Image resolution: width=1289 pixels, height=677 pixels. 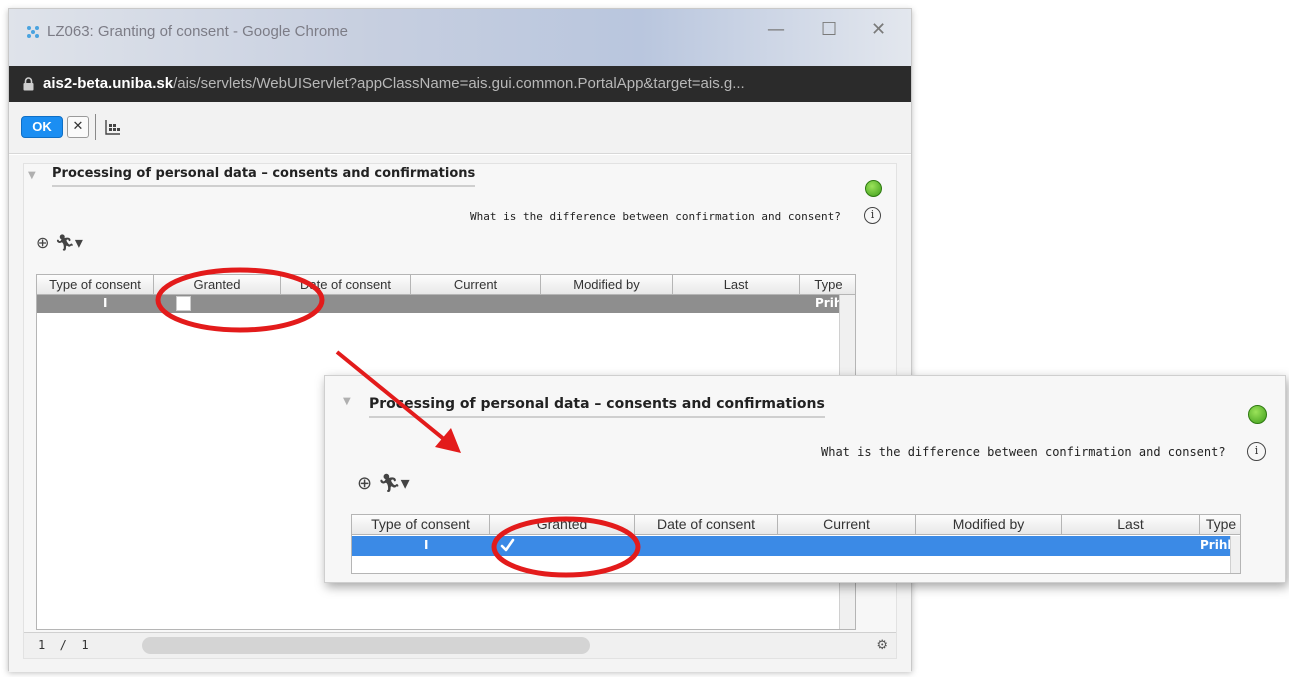 I want to click on col-last: Last, so click(x=736, y=285).